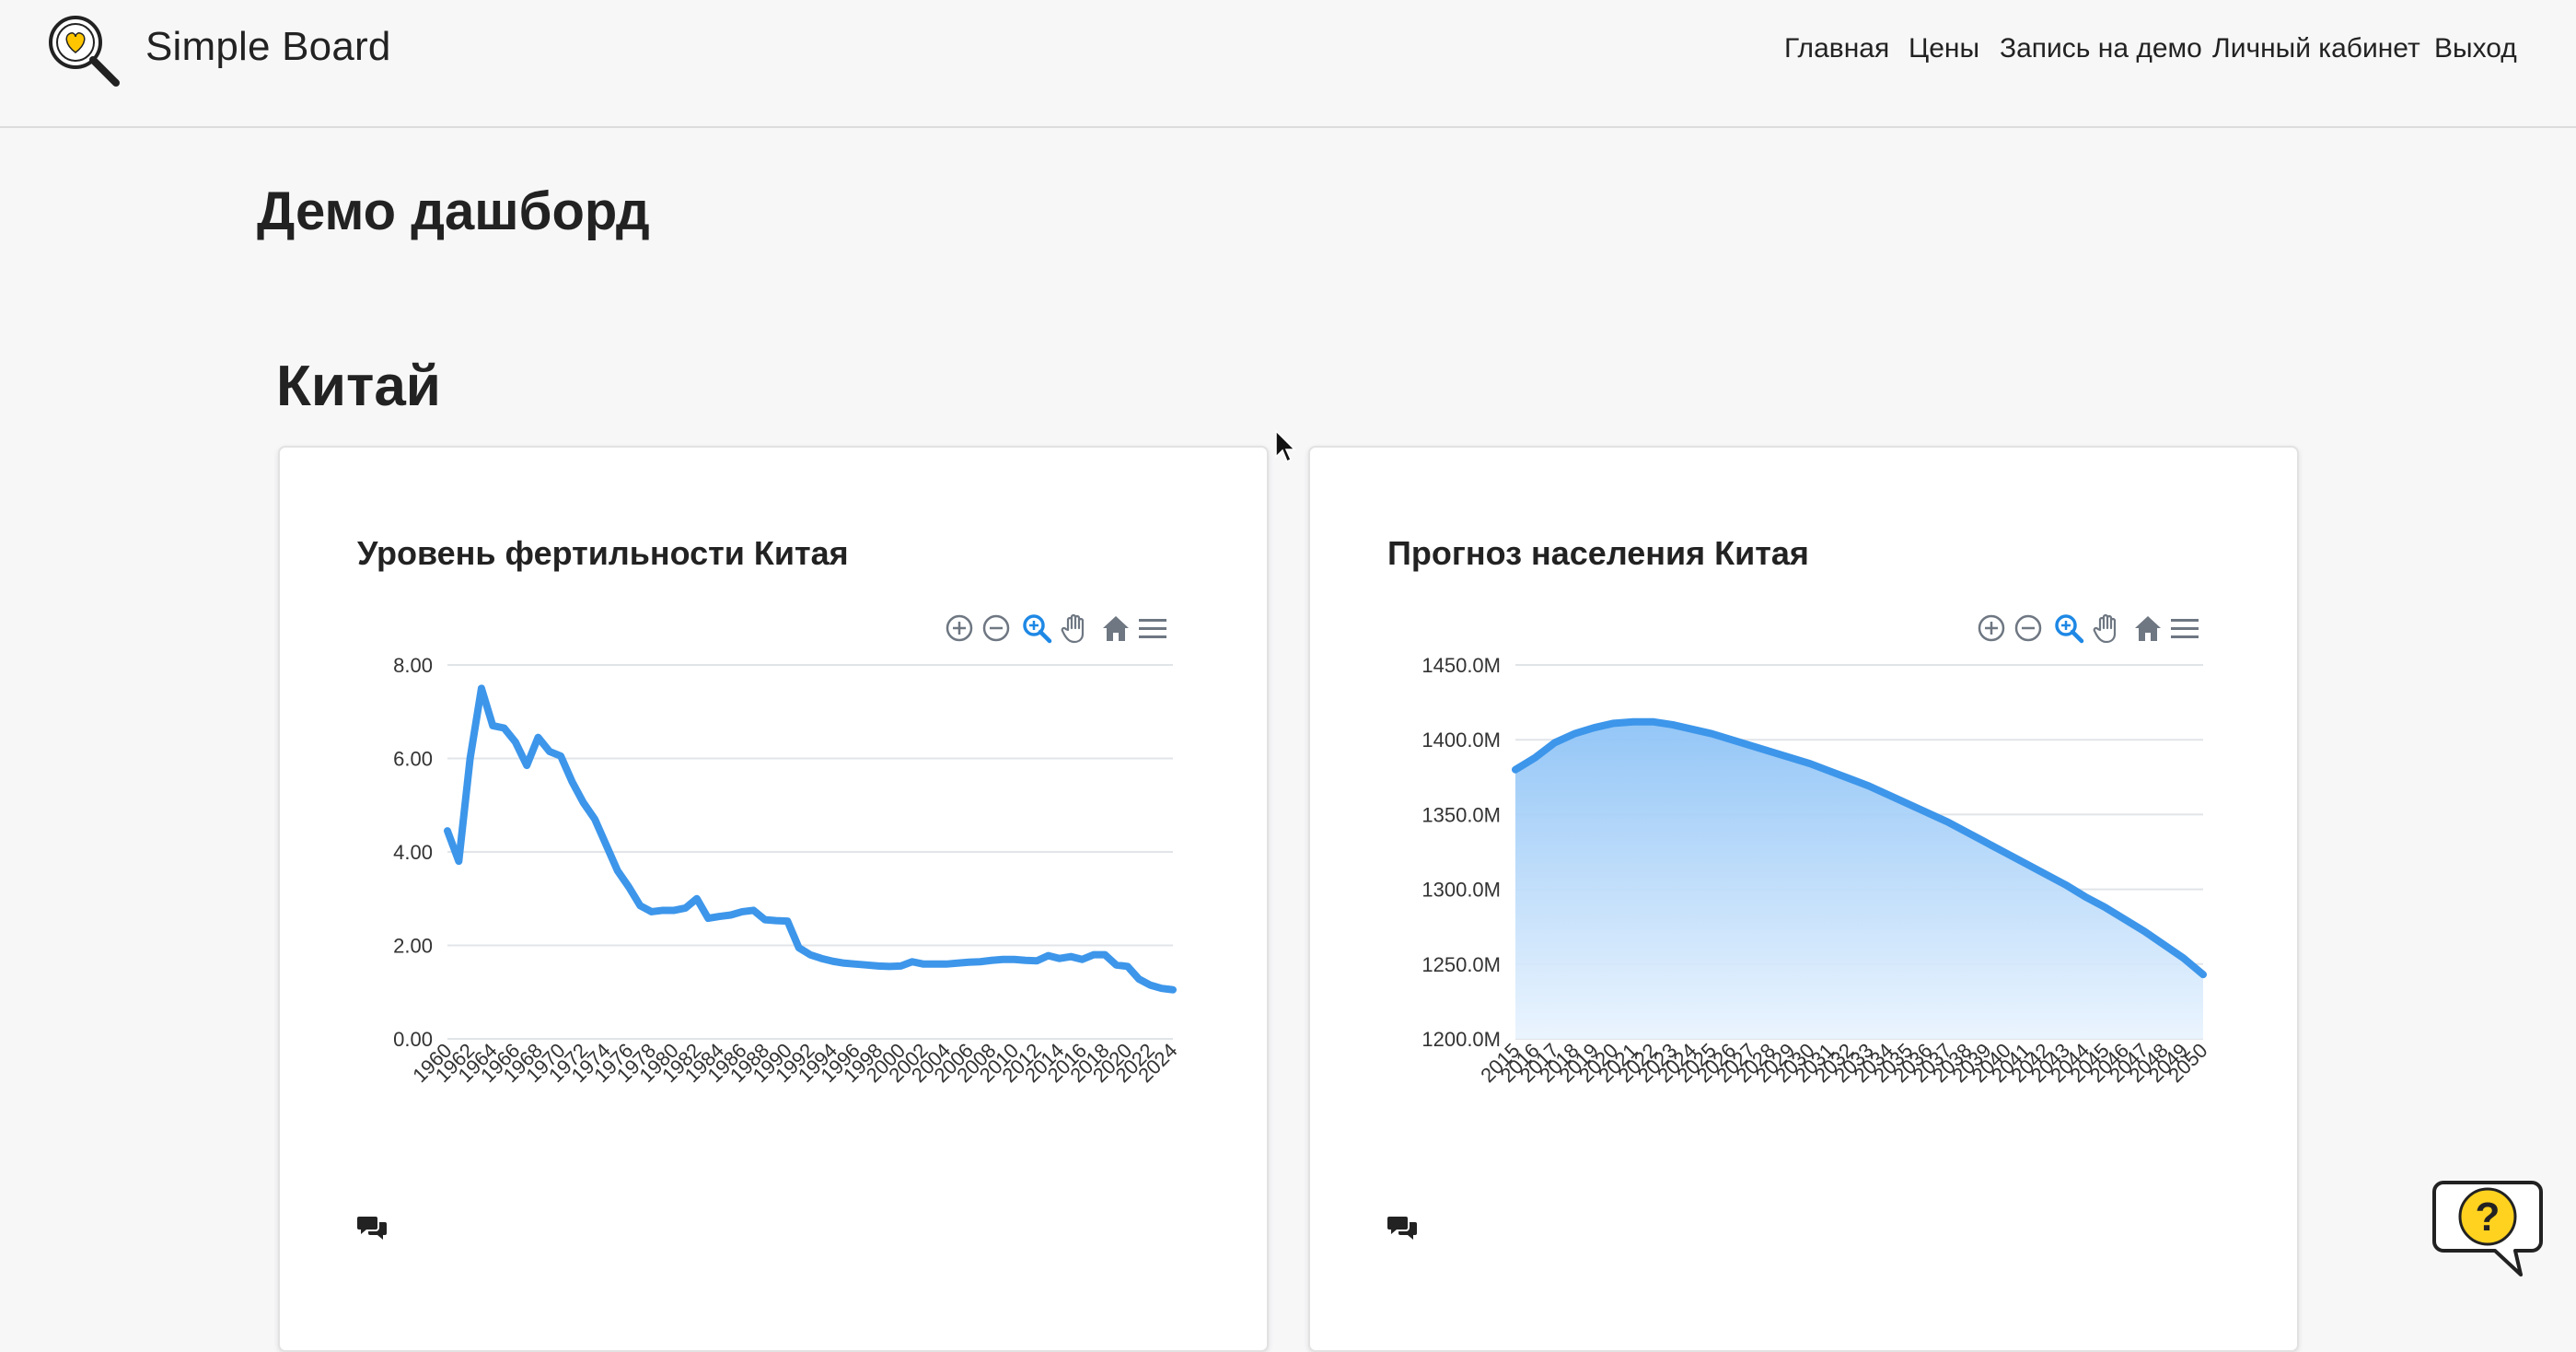 This screenshot has width=2576, height=1352. I want to click on section-title: Китай, so click(358, 387).